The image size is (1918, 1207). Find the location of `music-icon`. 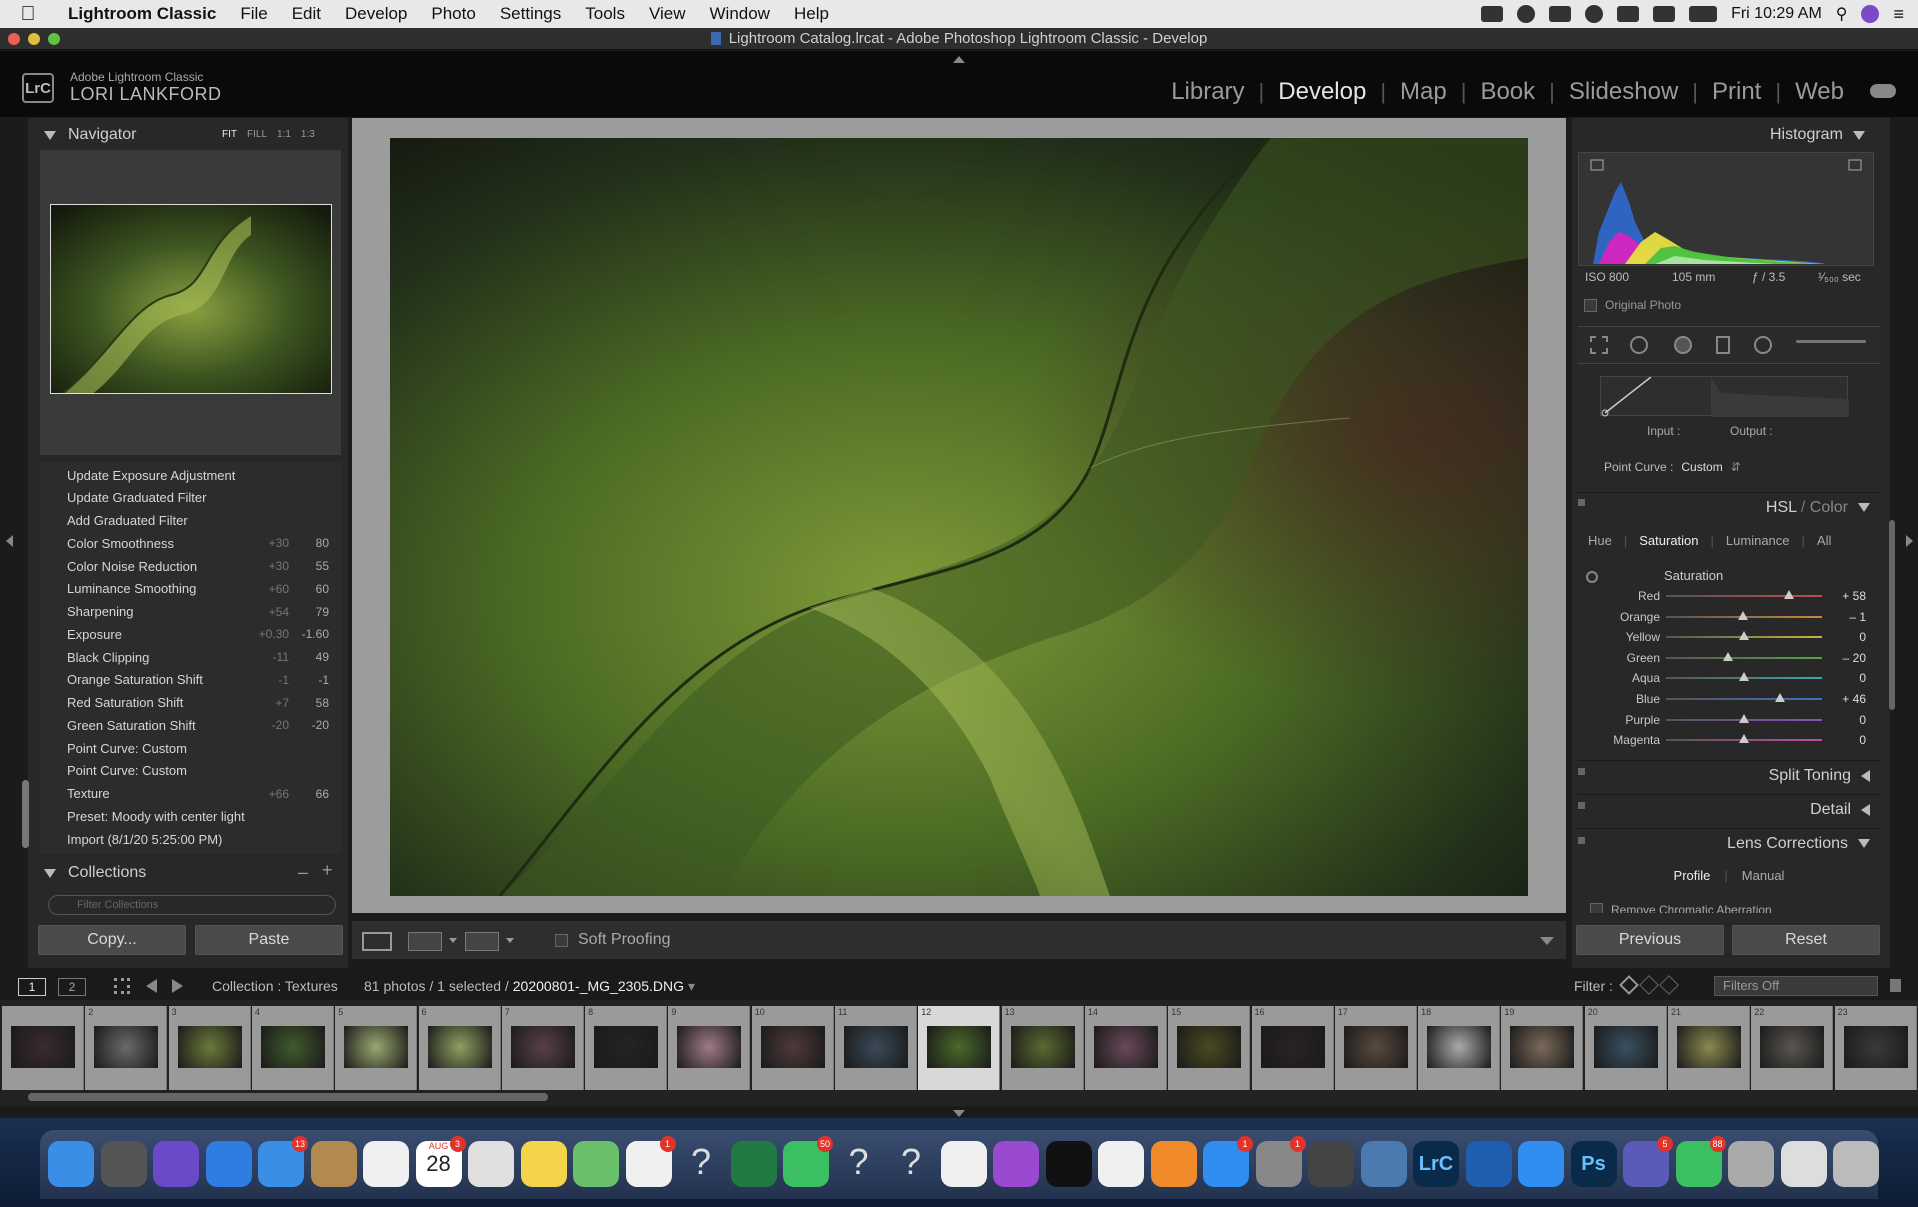

music-icon is located at coordinates (963, 1164).